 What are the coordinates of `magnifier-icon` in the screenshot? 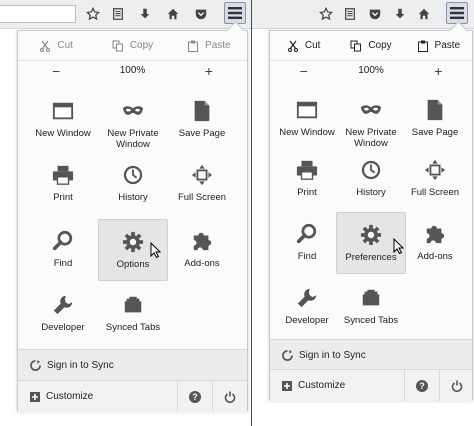 It's located at (307, 234).